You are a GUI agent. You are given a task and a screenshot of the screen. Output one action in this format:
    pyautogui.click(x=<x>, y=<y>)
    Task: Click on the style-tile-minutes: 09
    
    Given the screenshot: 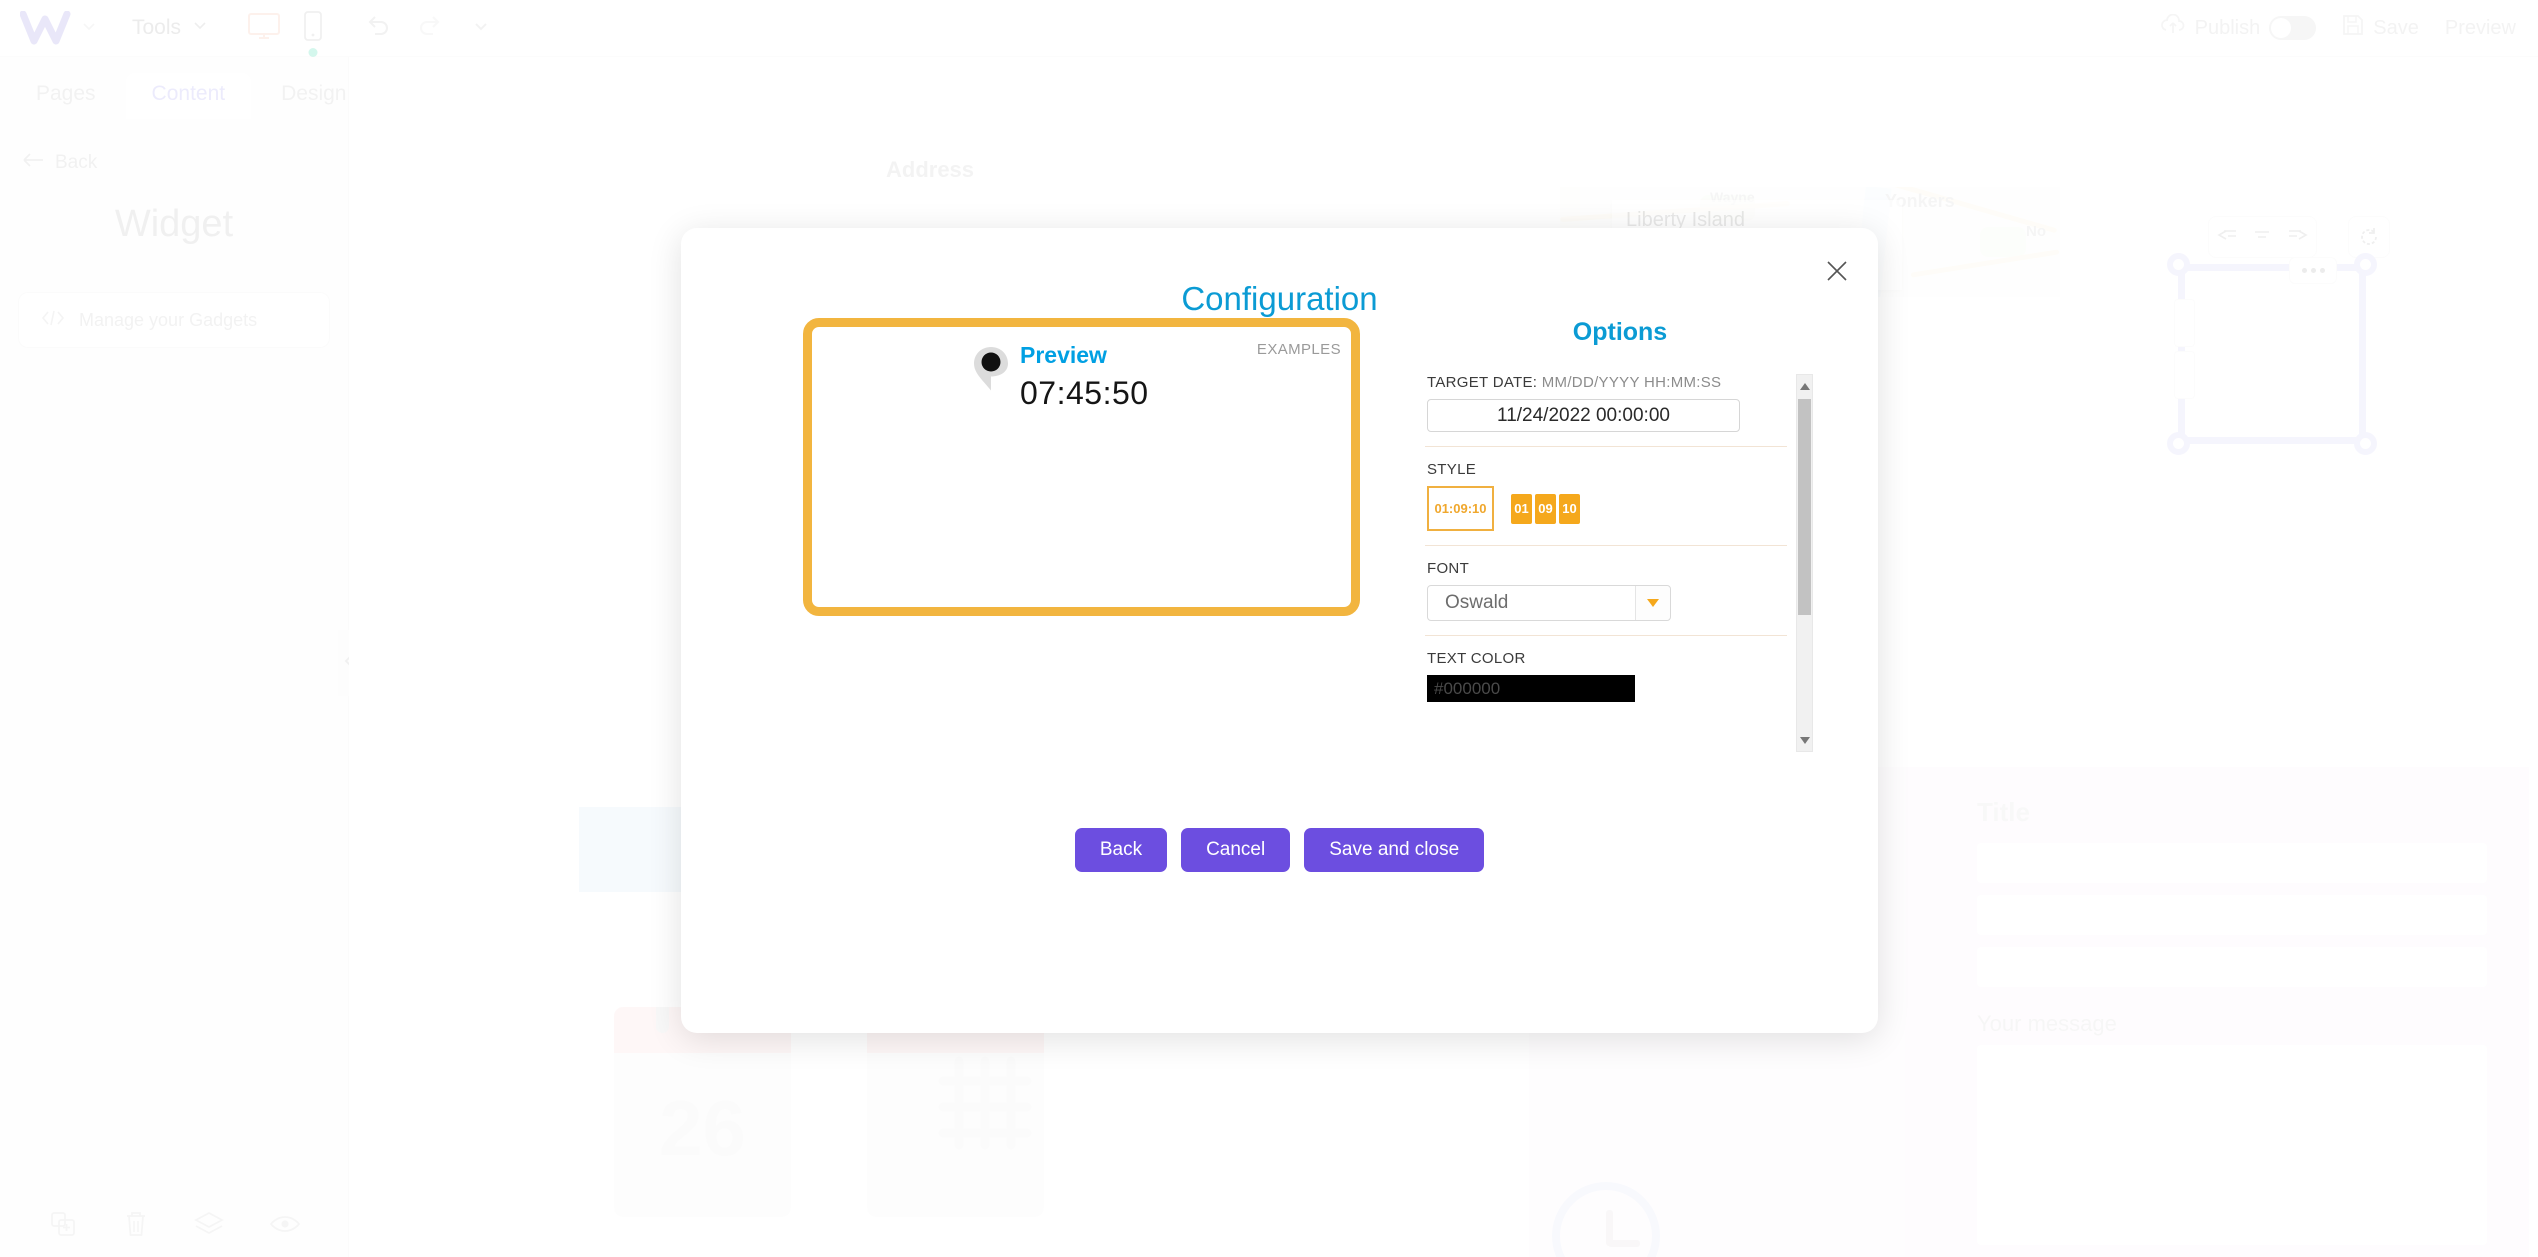 What is the action you would take?
    pyautogui.click(x=1545, y=508)
    